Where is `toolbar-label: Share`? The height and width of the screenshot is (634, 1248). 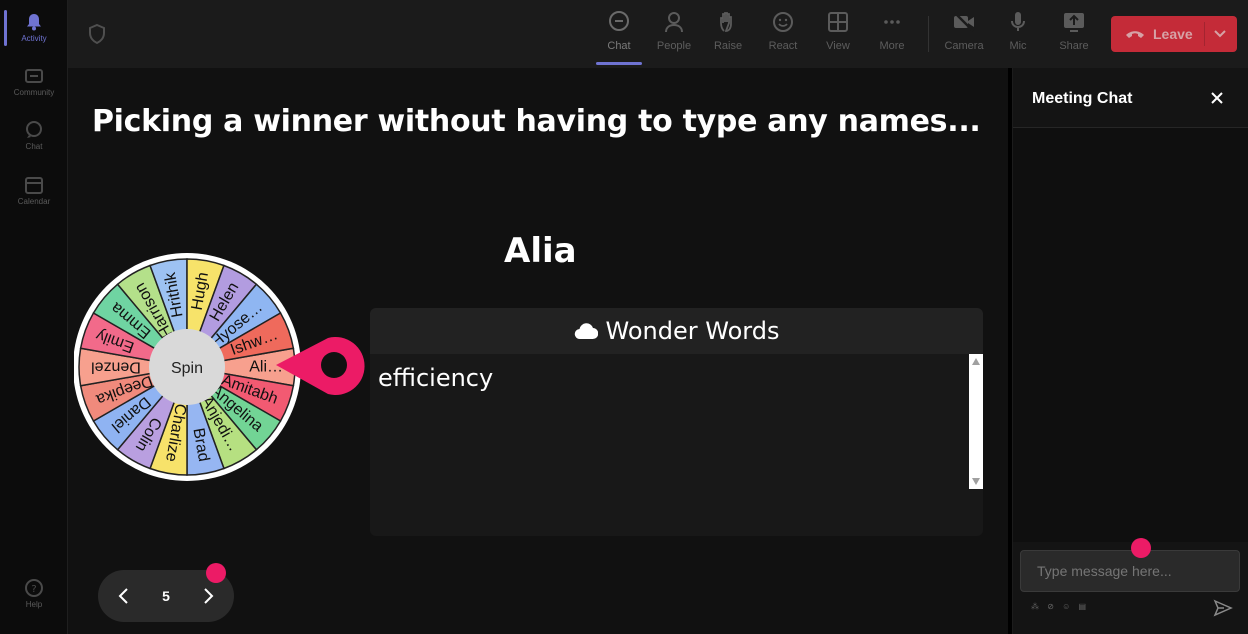 toolbar-label: Share is located at coordinates (1074, 46).